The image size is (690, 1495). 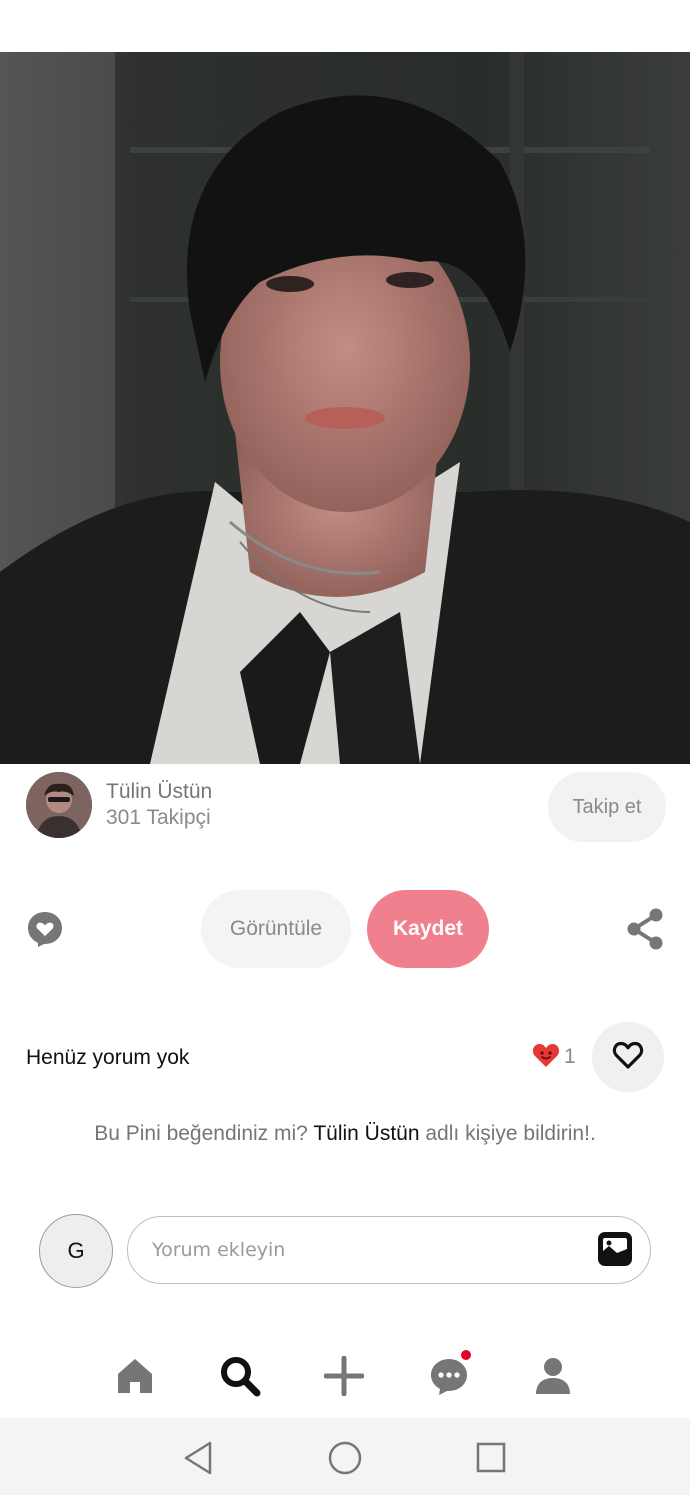 What do you see at coordinates (510, 1133) in the screenshot?
I see `prompt-text-after: adlı kişiye bildirin!.` at bounding box center [510, 1133].